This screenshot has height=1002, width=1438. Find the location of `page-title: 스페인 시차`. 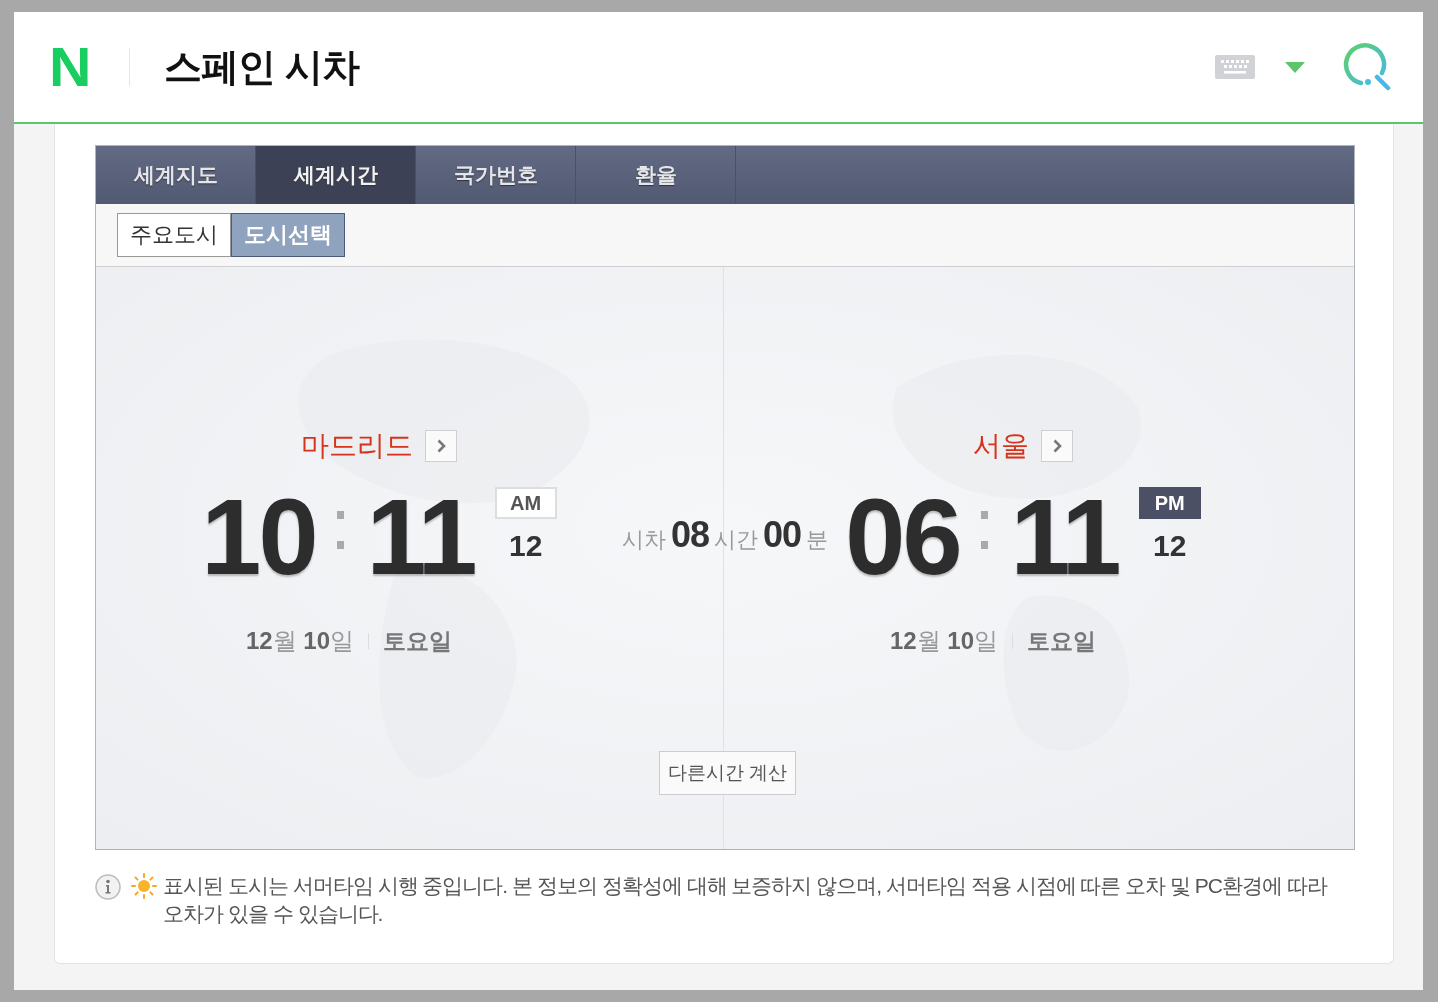

page-title: 스페인 시차 is located at coordinates (261, 67).